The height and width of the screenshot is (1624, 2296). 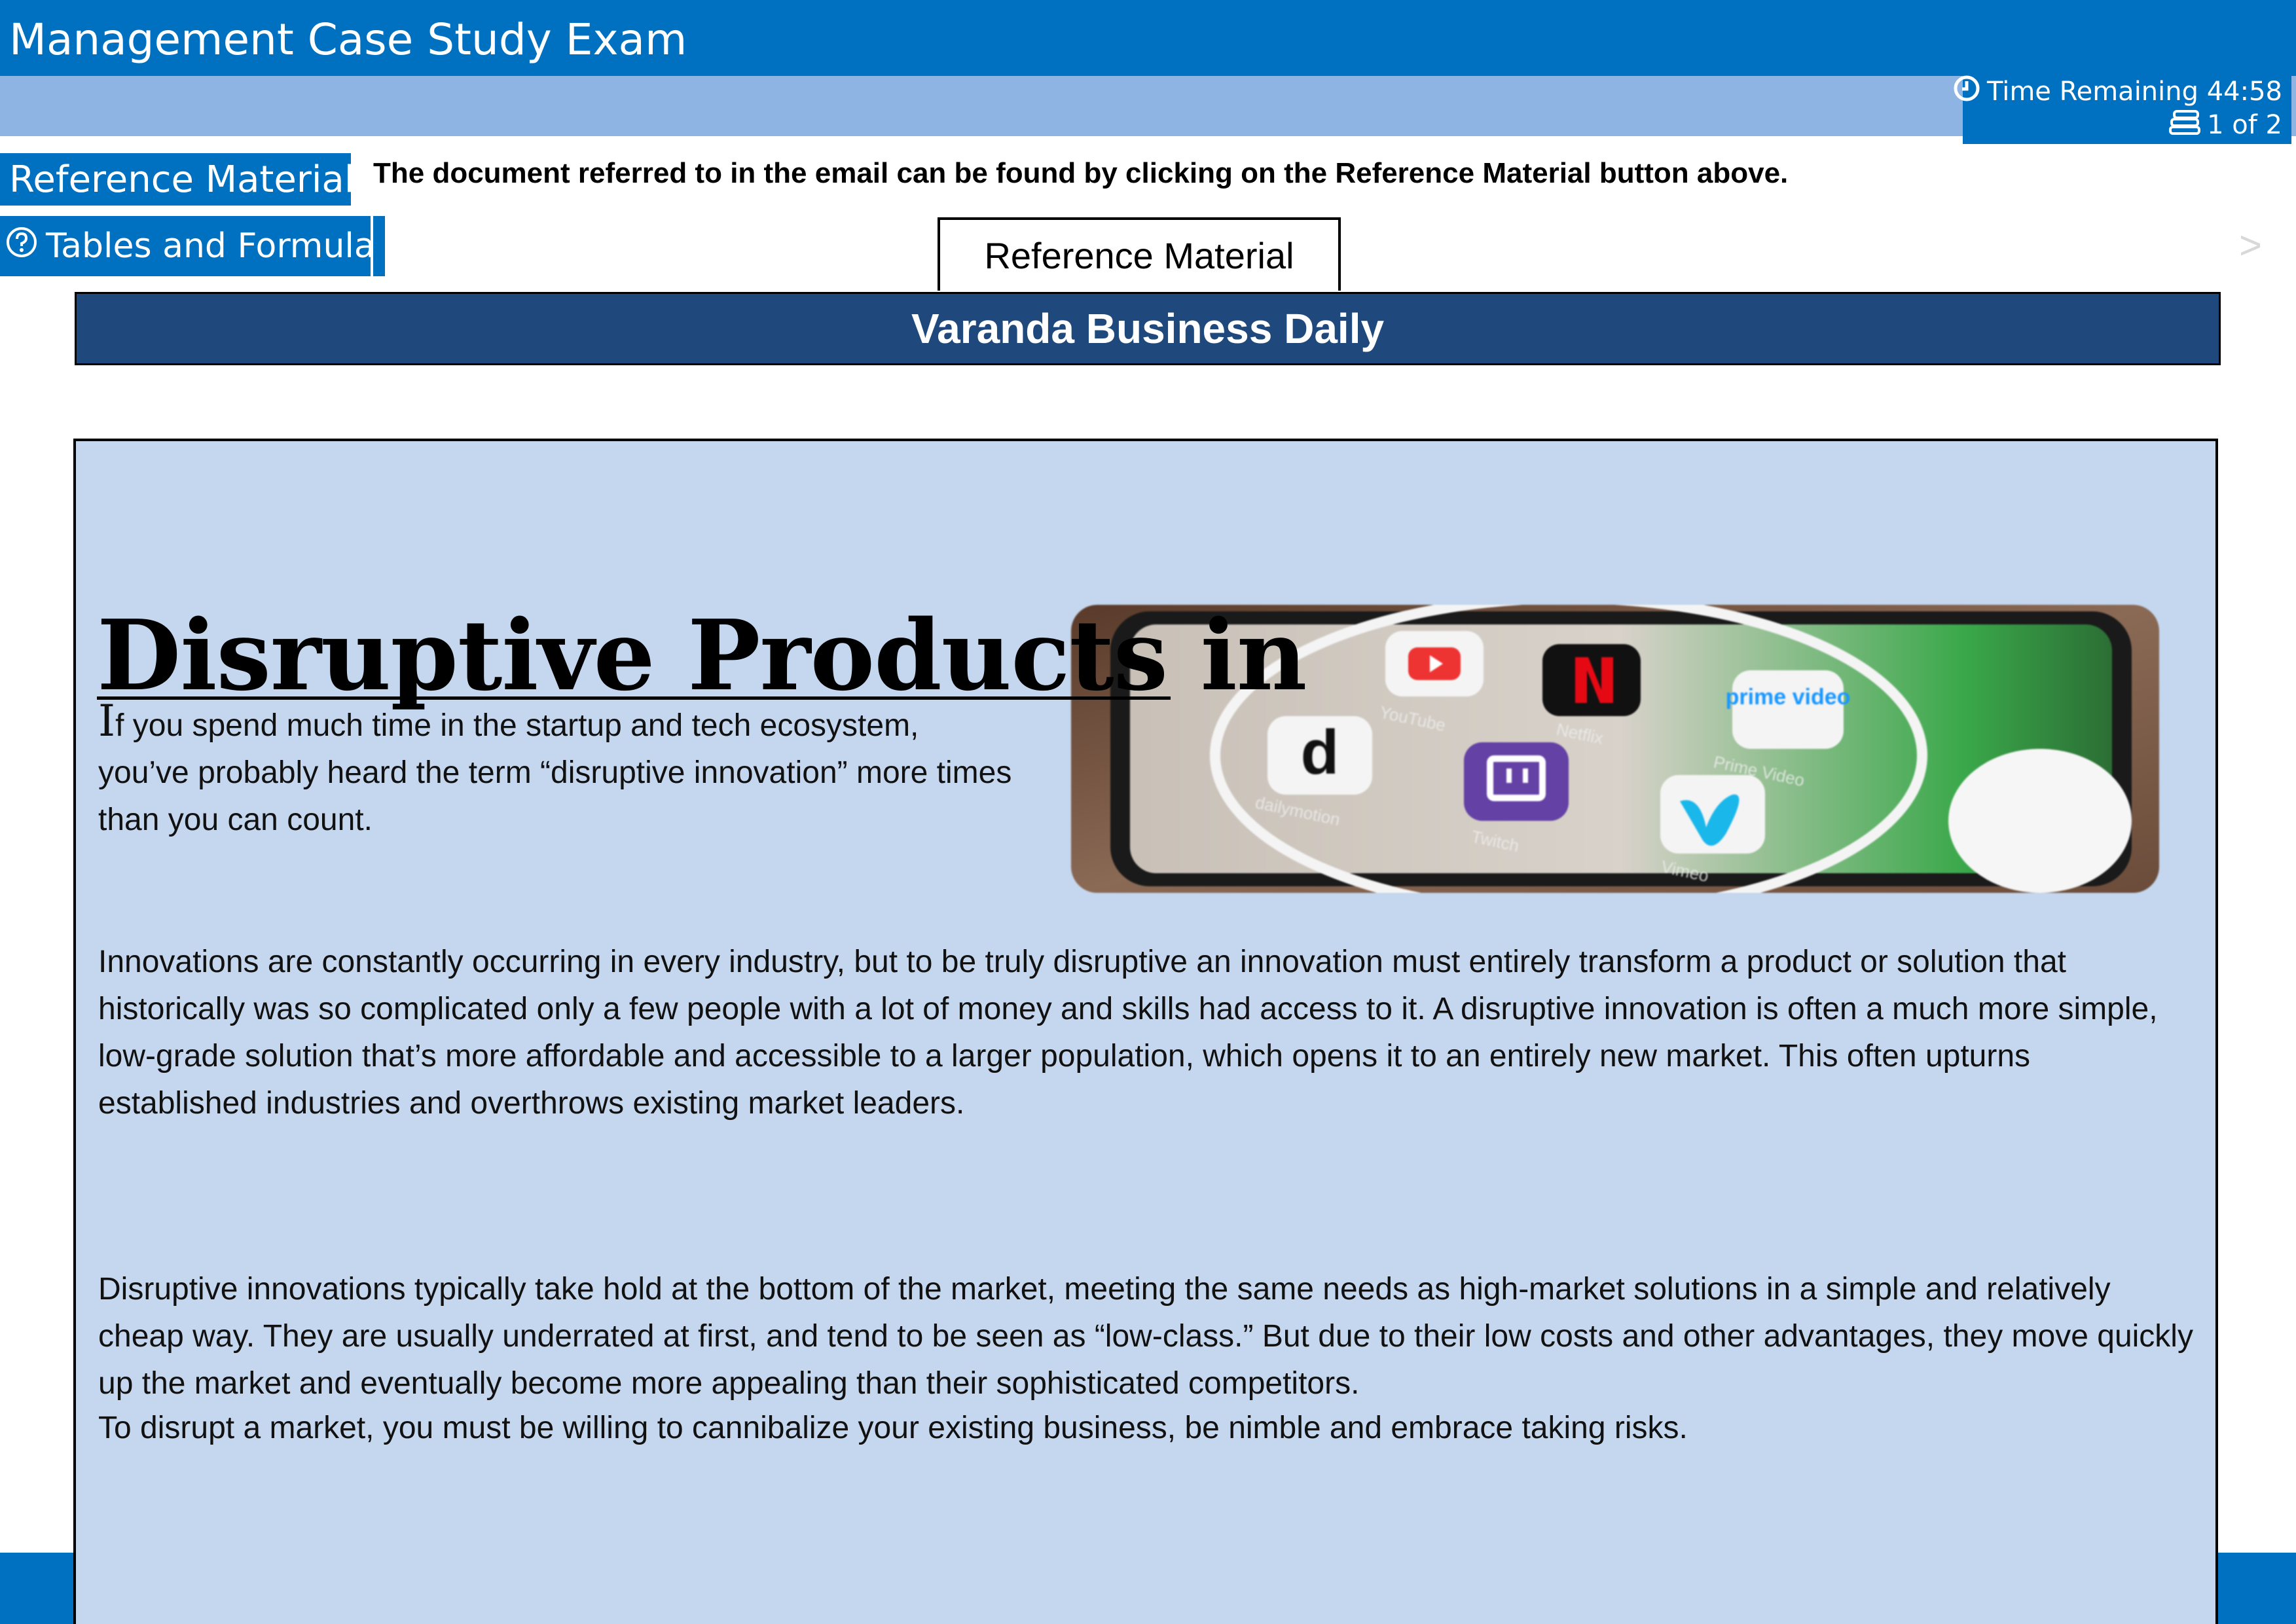 I want to click on publication-banner: Varanda Business Daily, so click(x=1148, y=328).